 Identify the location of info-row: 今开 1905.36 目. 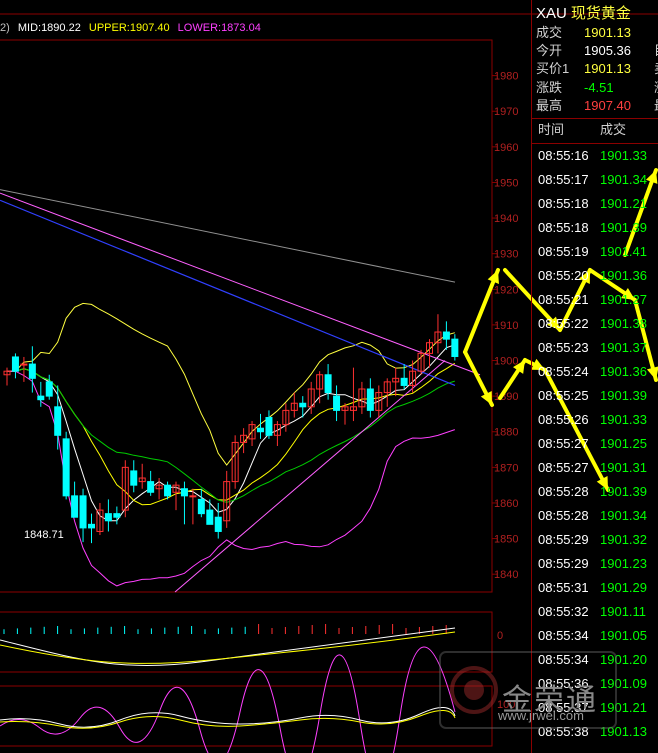
(595, 51).